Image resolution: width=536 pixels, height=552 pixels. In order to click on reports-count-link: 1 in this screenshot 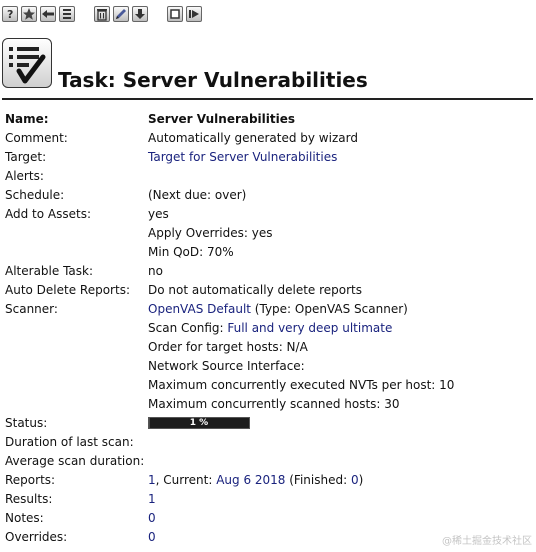, I will do `click(152, 480)`.